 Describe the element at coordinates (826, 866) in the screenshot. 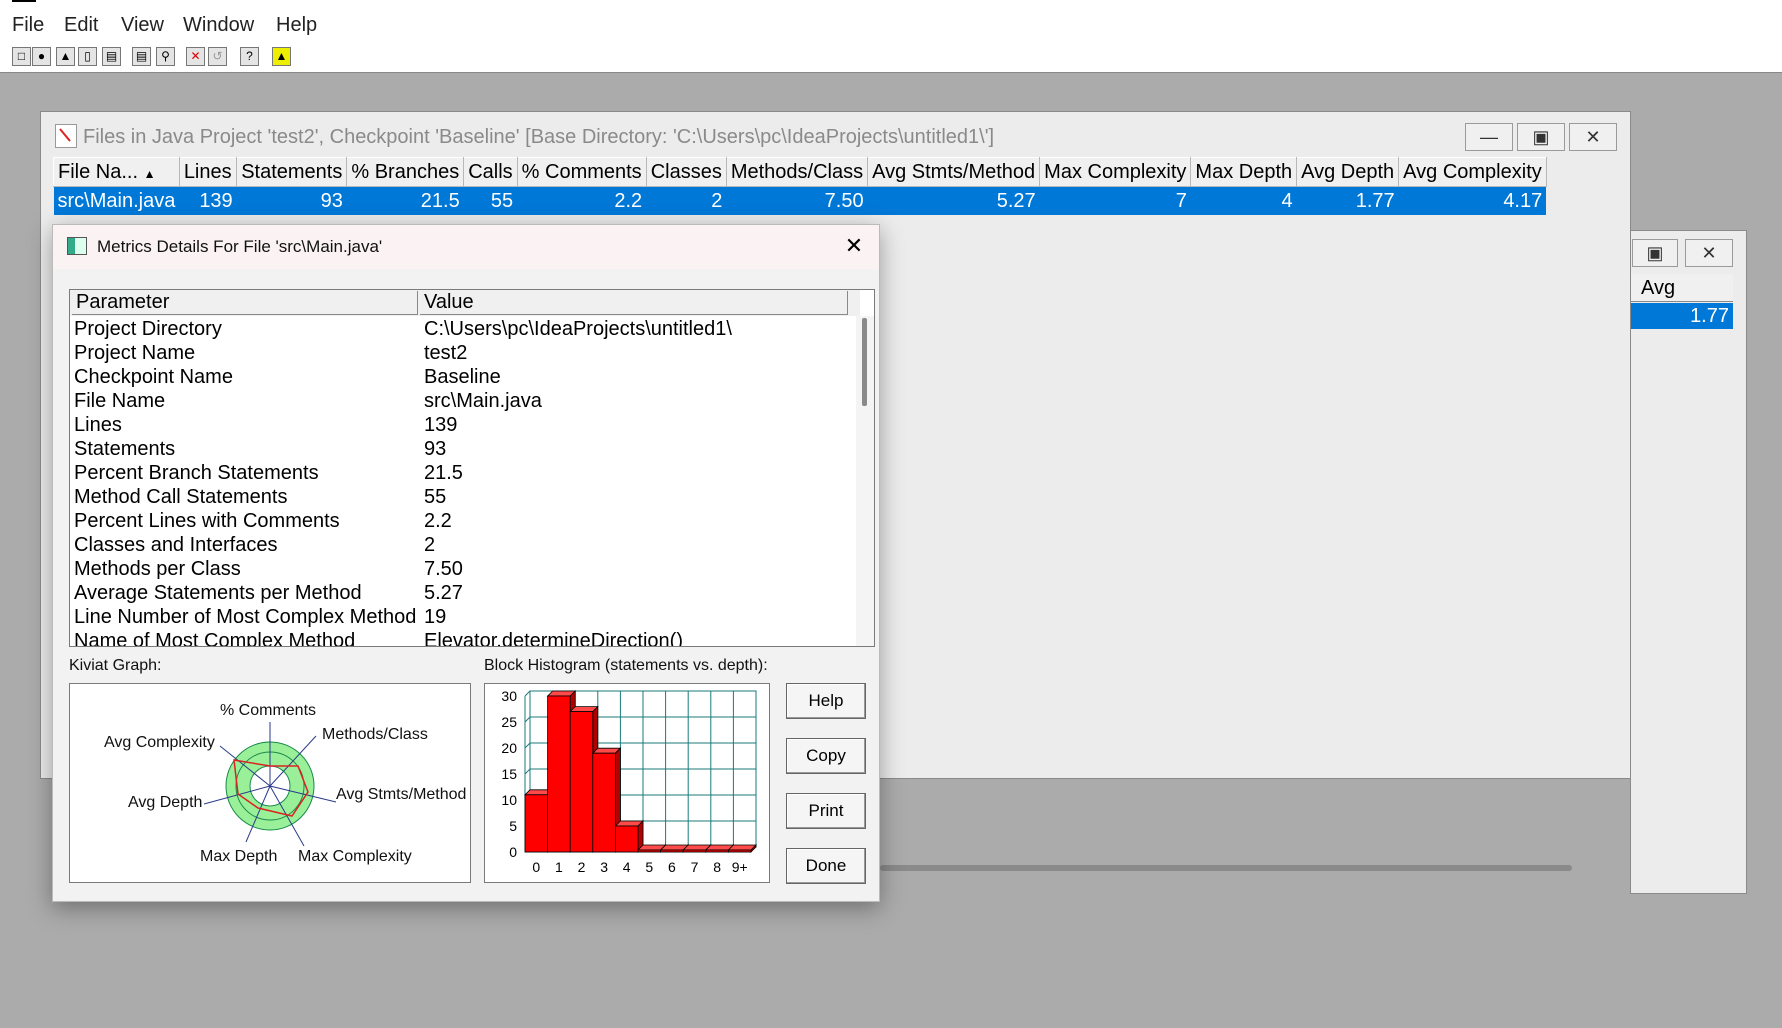

I see `done-button: Done` at that location.